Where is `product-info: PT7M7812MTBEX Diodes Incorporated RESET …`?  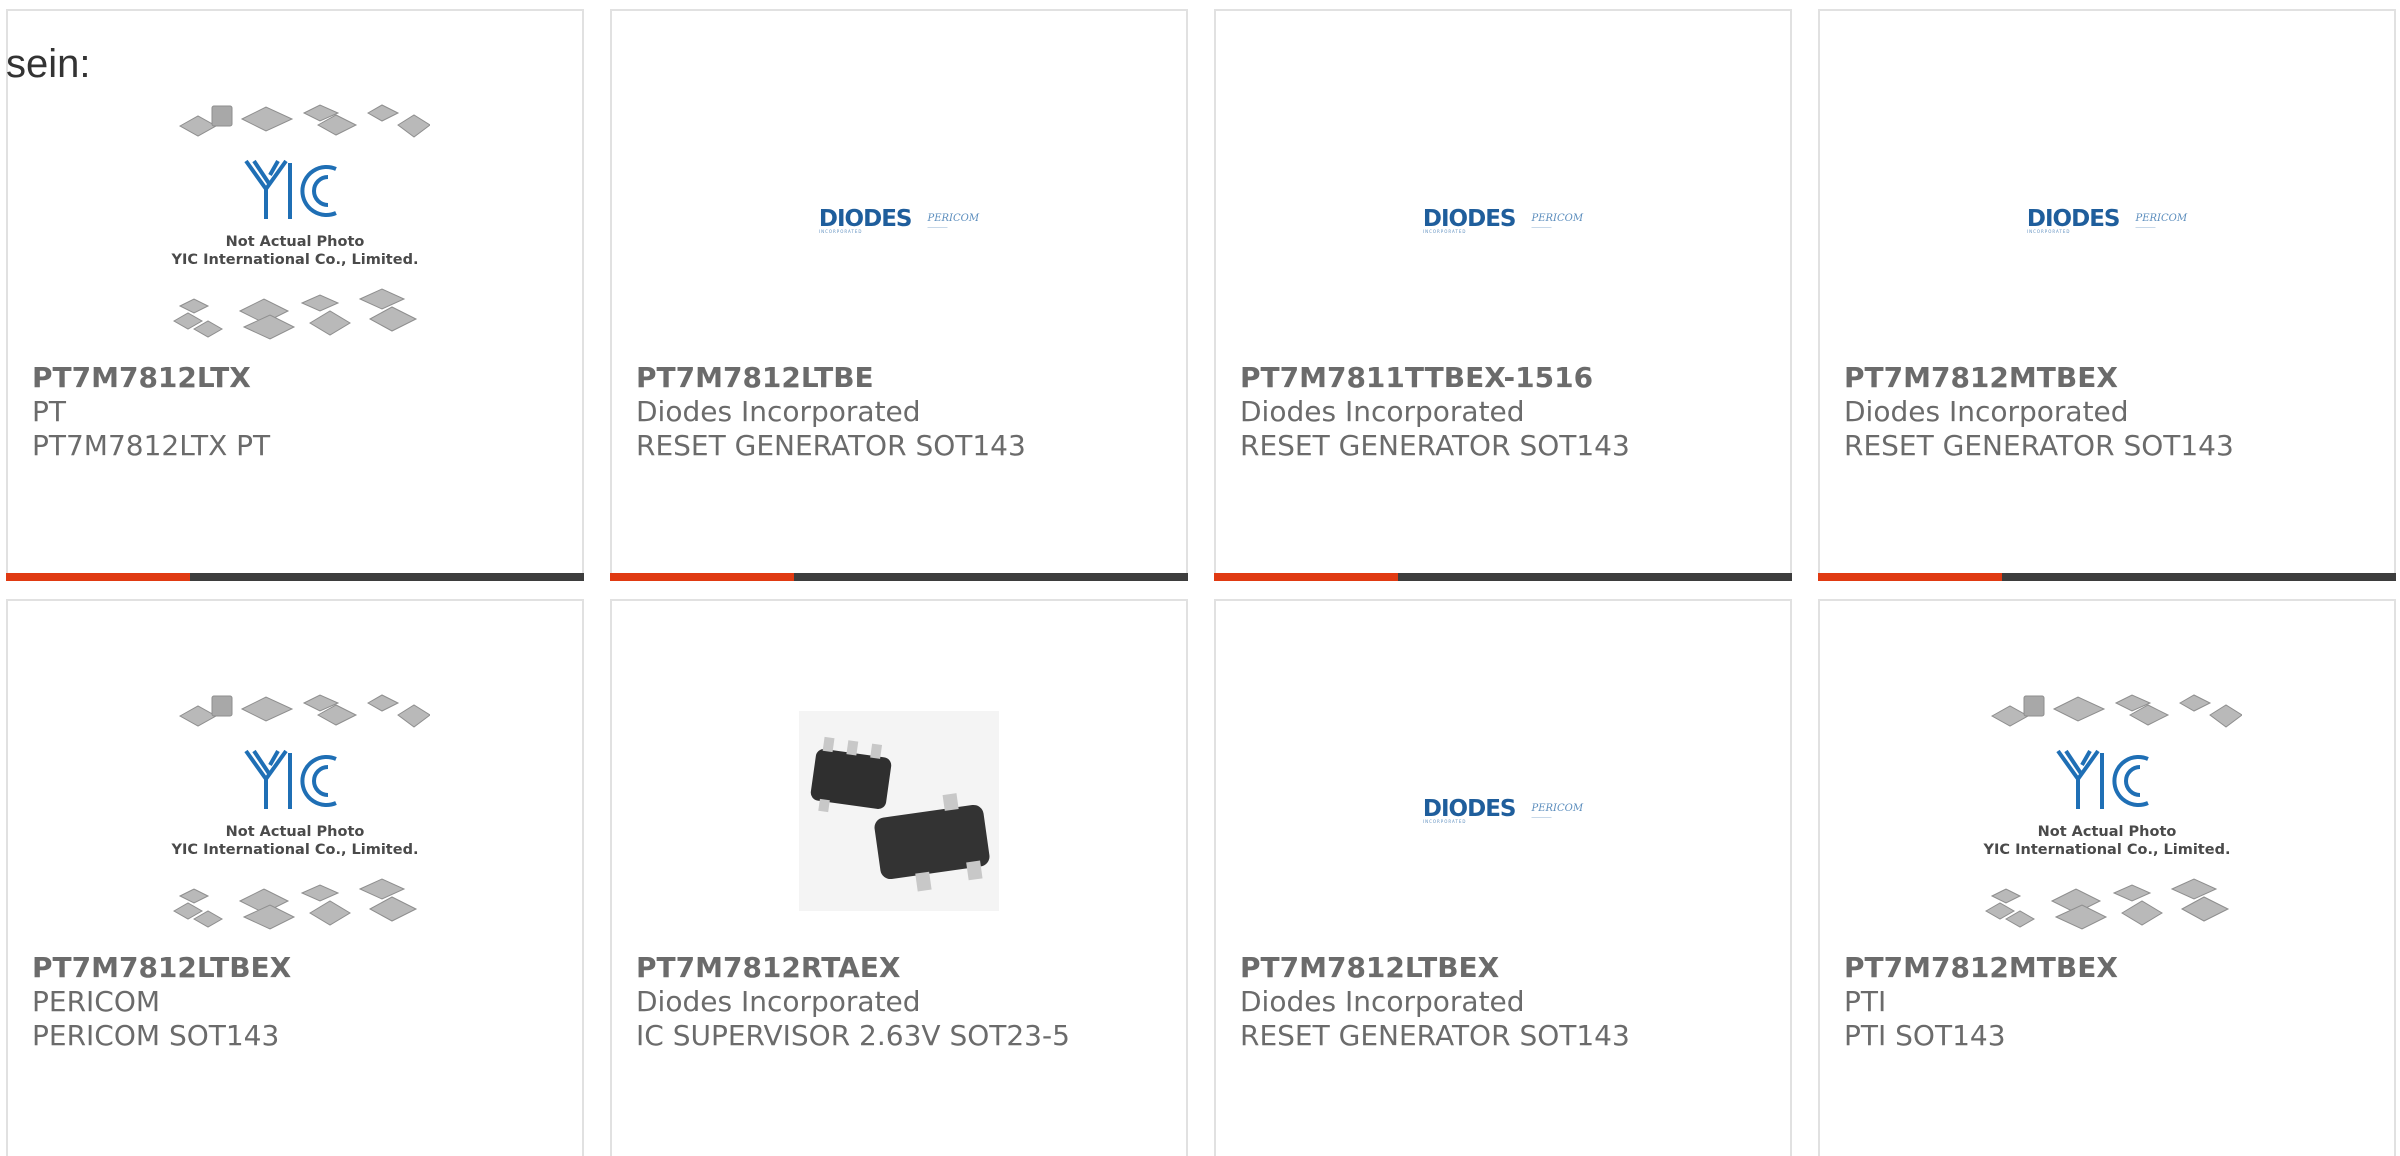 product-info: PT7M7812MTBEX Diodes Incorporated RESET … is located at coordinates (2114, 412).